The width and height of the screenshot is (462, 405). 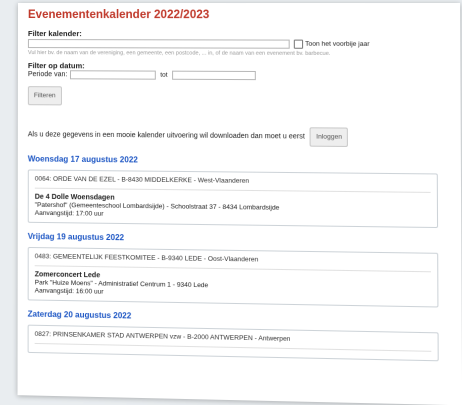 What do you see at coordinates (113, 75) in the screenshot?
I see `date-from-input` at bounding box center [113, 75].